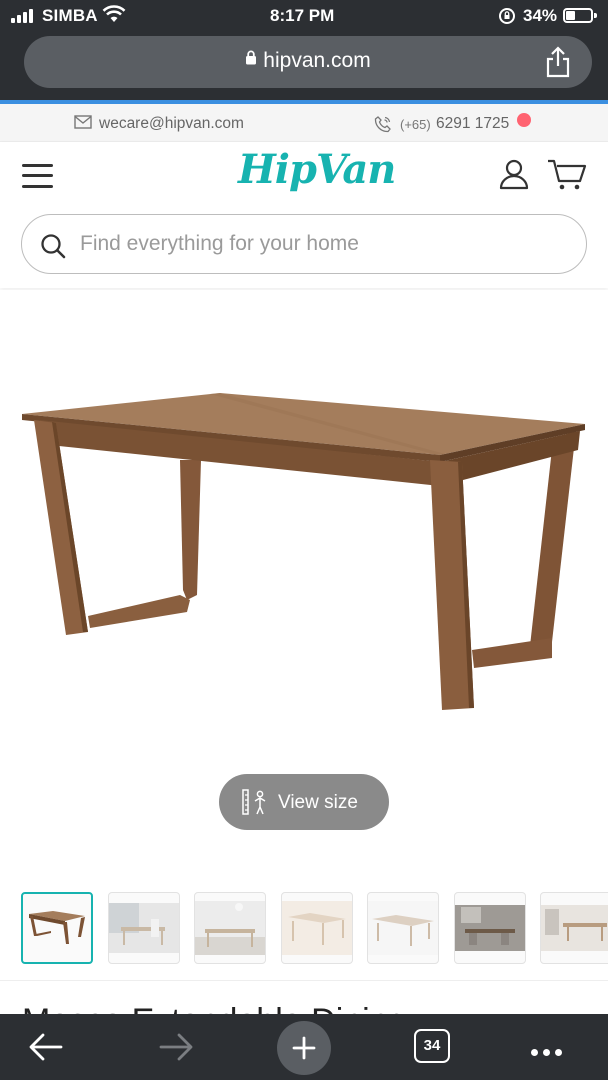 The height and width of the screenshot is (1080, 608). I want to click on search-box, so click(304, 244).